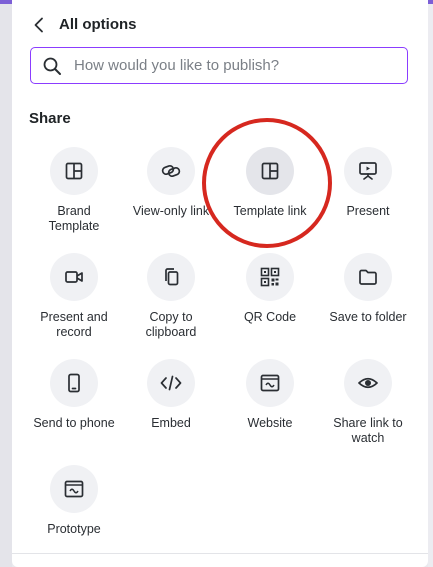  Describe the element at coordinates (270, 317) in the screenshot. I see `option-label: QR Code` at that location.